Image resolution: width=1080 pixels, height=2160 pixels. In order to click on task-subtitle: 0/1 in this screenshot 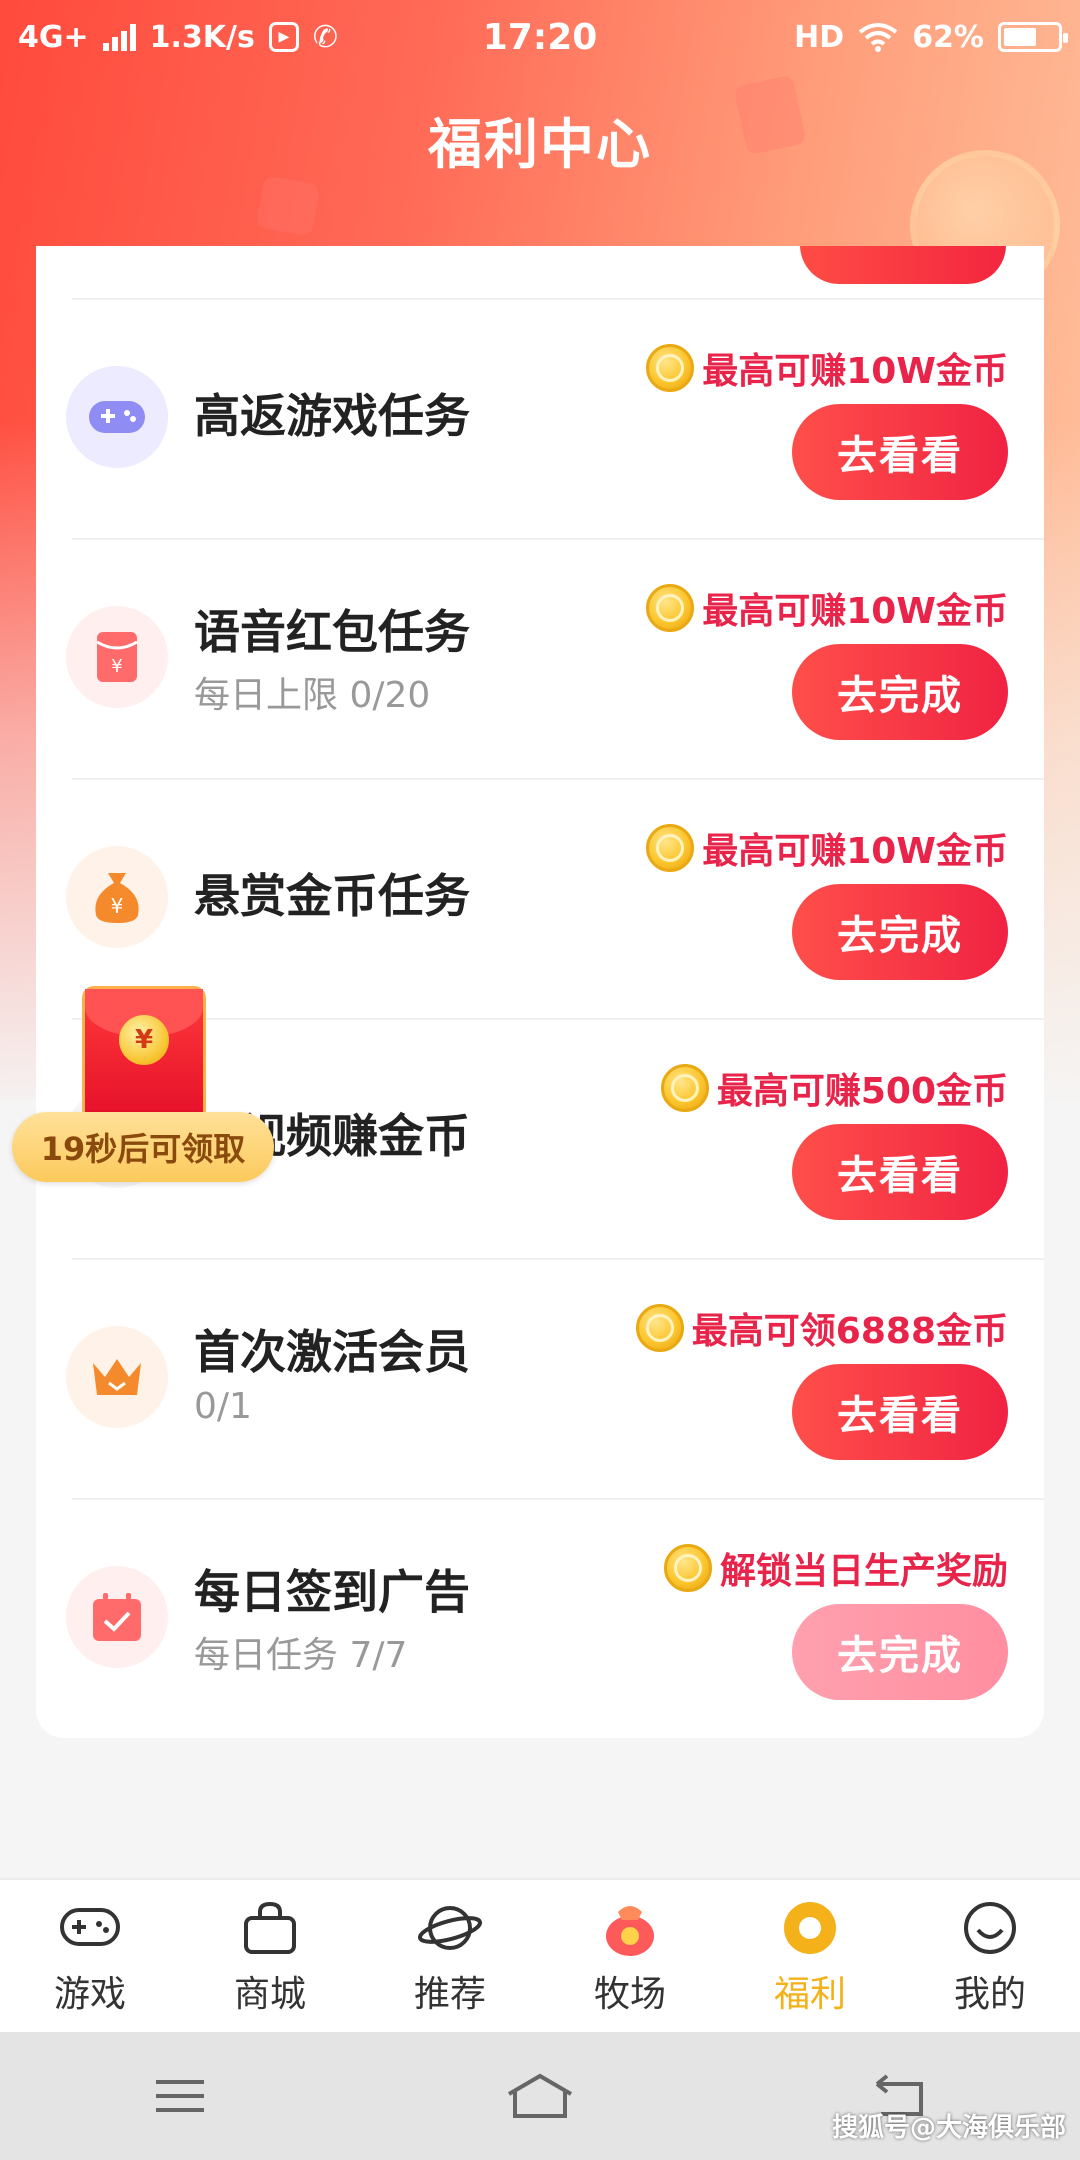, I will do `click(223, 1406)`.